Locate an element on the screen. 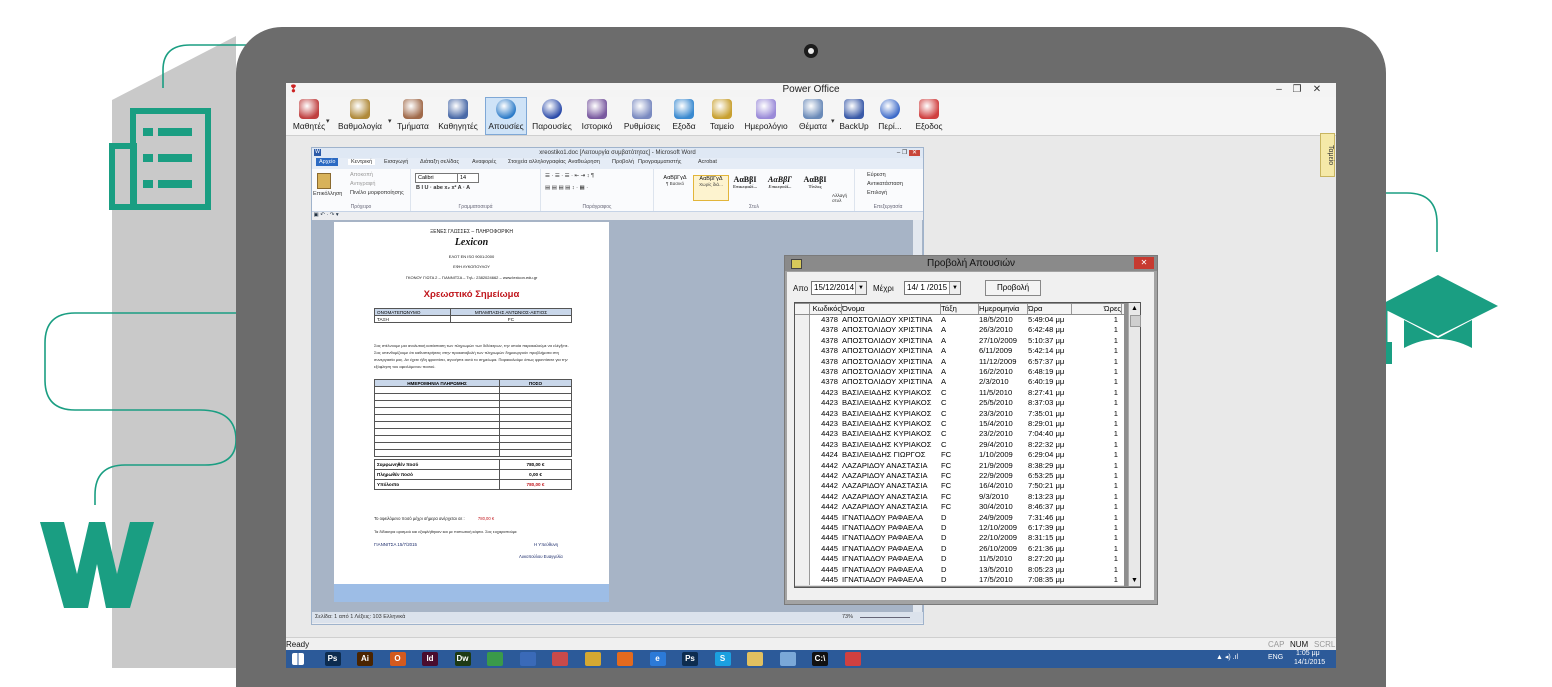 The height and width of the screenshot is (687, 1552). scroll-down-icon: ▼ is located at coordinates (1134, 580).